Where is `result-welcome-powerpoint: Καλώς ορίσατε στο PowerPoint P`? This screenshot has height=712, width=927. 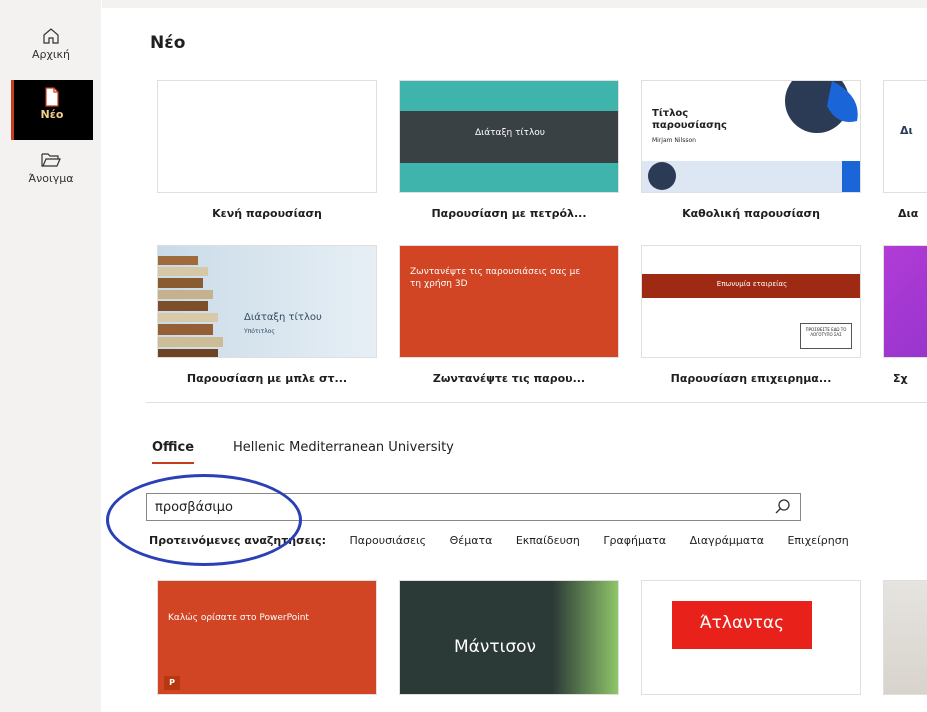 result-welcome-powerpoint: Καλώς ορίσατε στο PowerPoint P is located at coordinates (267, 637).